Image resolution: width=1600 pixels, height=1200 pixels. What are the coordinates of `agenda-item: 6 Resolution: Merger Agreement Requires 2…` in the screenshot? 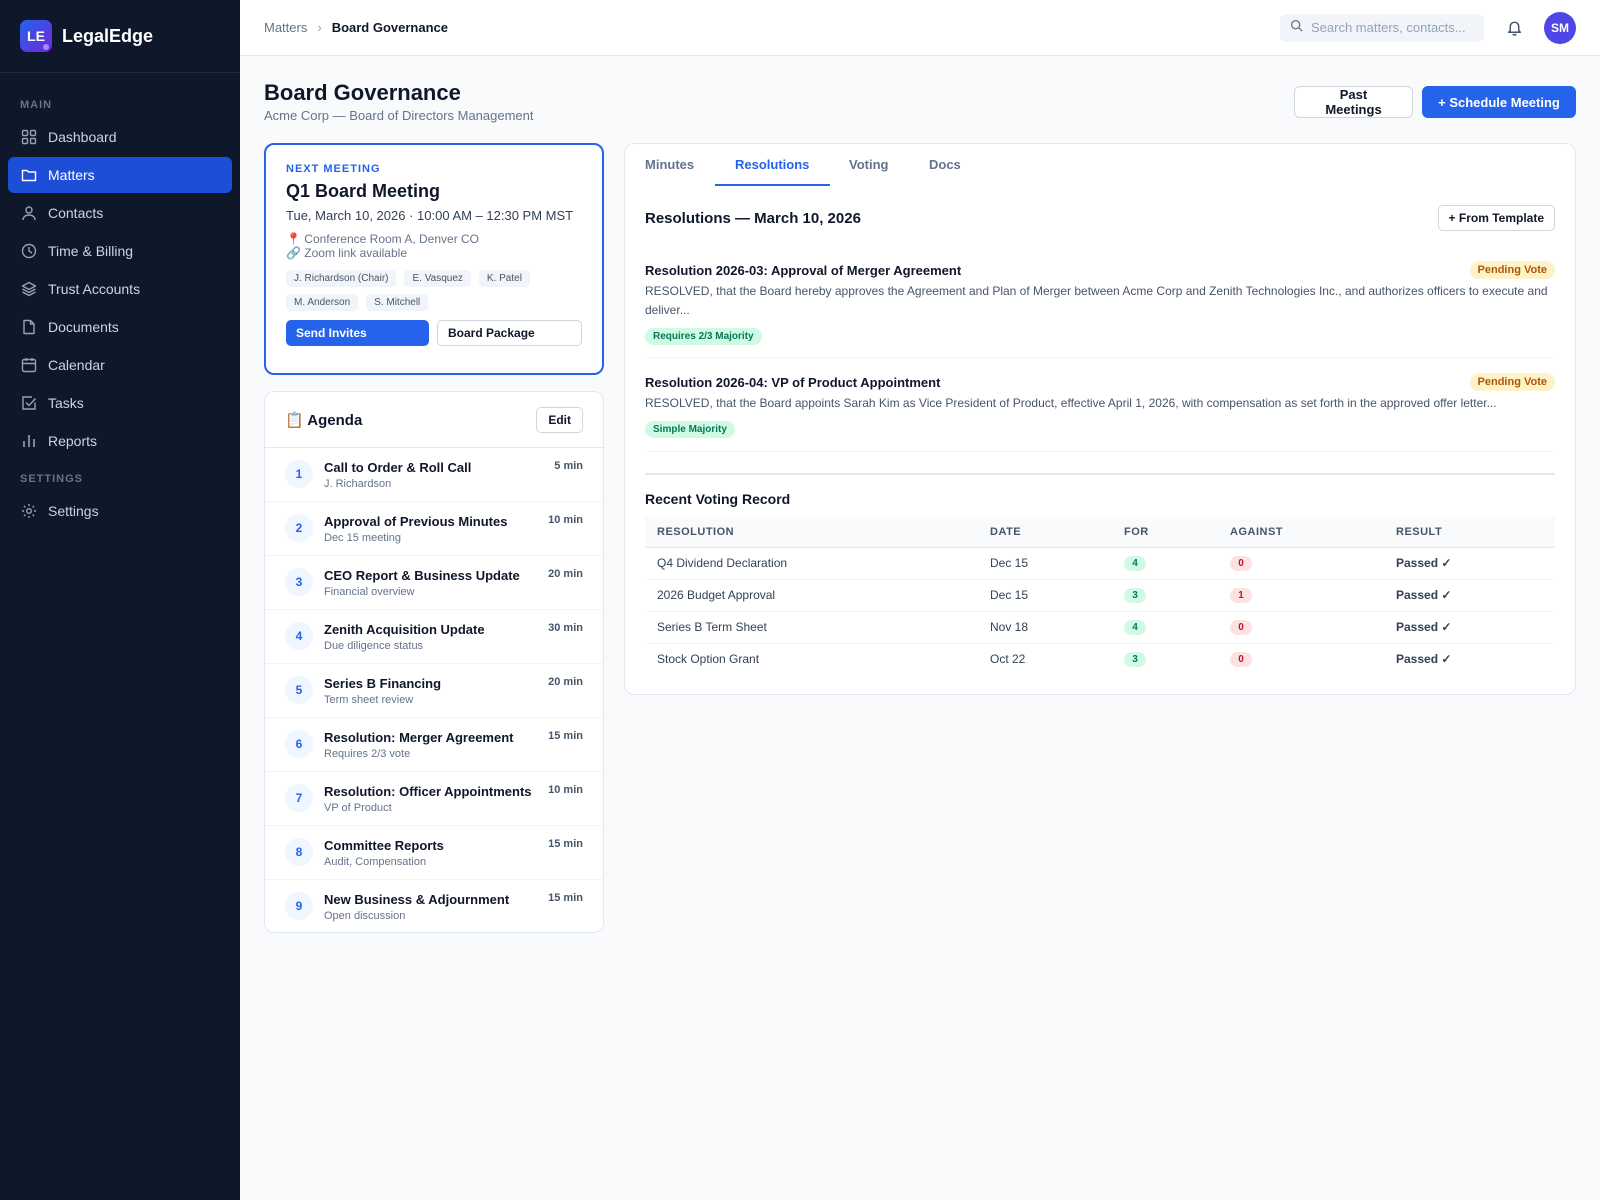 It's located at (434, 745).